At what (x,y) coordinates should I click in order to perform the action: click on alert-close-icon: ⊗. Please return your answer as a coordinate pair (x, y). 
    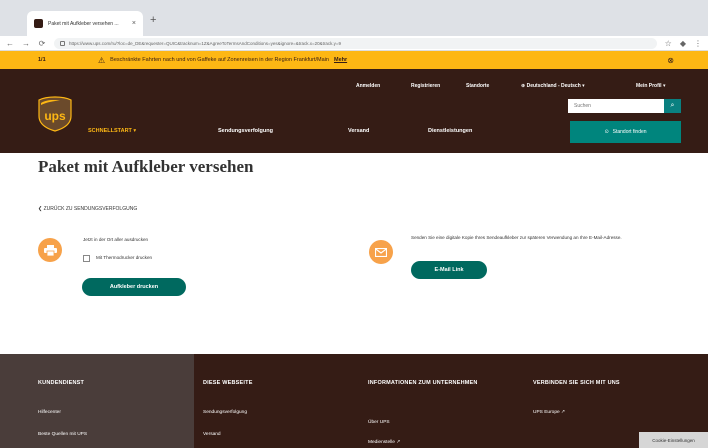
    Looking at the image, I should click on (670, 60).